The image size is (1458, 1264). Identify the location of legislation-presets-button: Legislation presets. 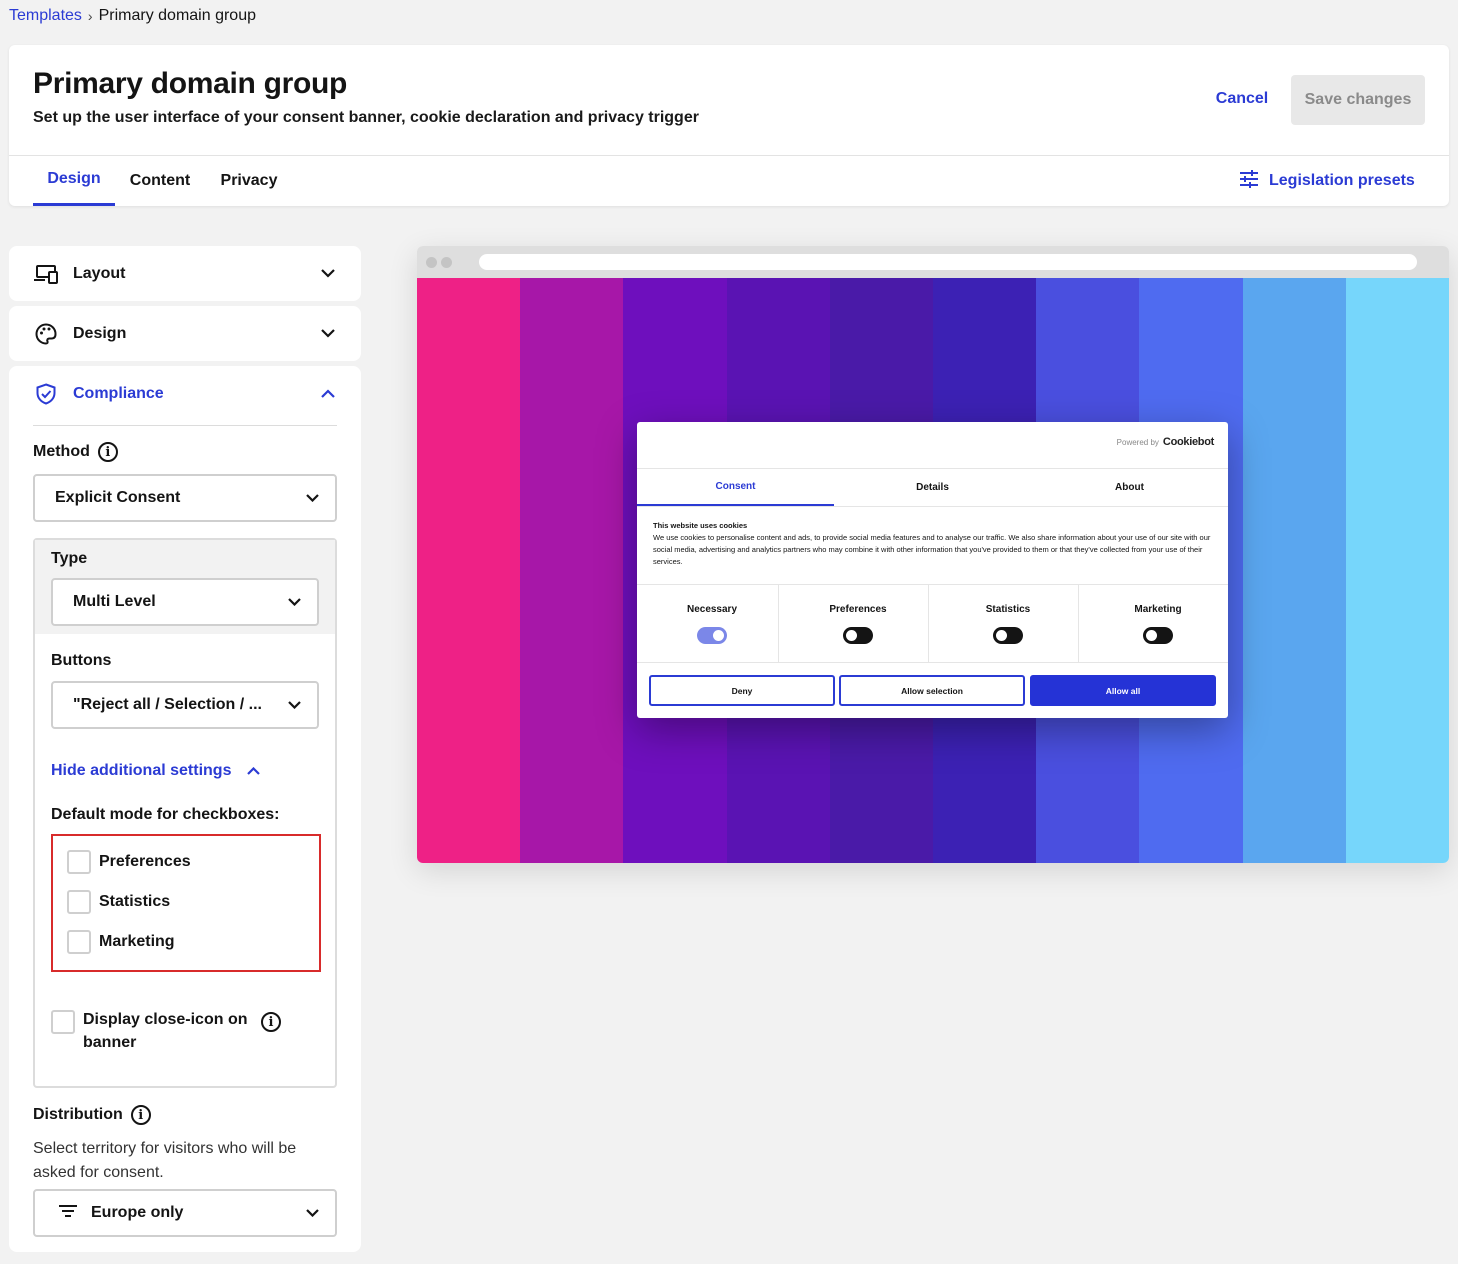
(1327, 181).